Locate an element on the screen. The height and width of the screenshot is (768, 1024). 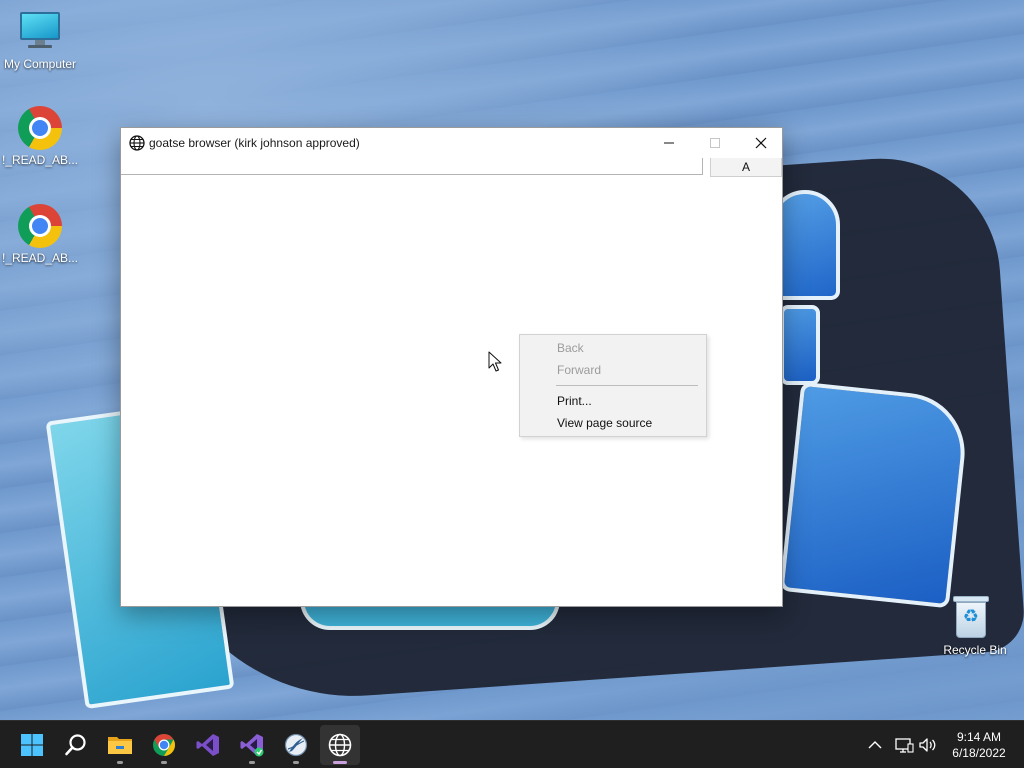
menu-item-view-page-source: View page source is located at coordinates (613, 423).